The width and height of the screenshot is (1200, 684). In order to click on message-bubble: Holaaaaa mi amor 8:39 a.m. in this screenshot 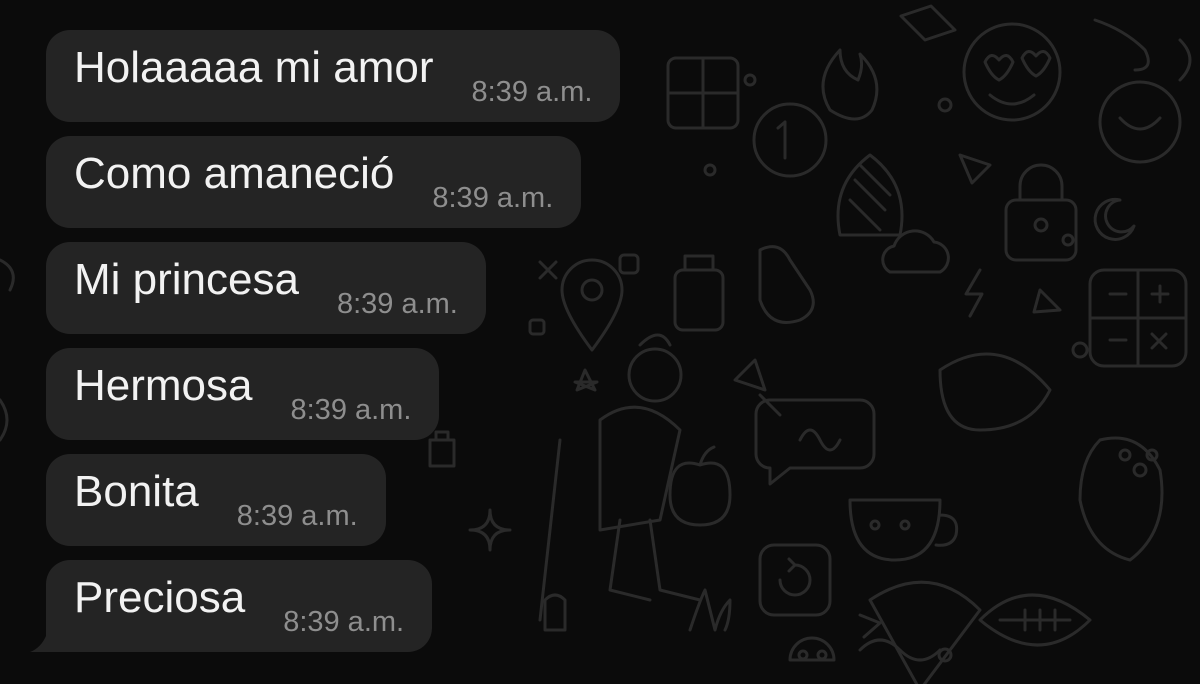, I will do `click(333, 76)`.